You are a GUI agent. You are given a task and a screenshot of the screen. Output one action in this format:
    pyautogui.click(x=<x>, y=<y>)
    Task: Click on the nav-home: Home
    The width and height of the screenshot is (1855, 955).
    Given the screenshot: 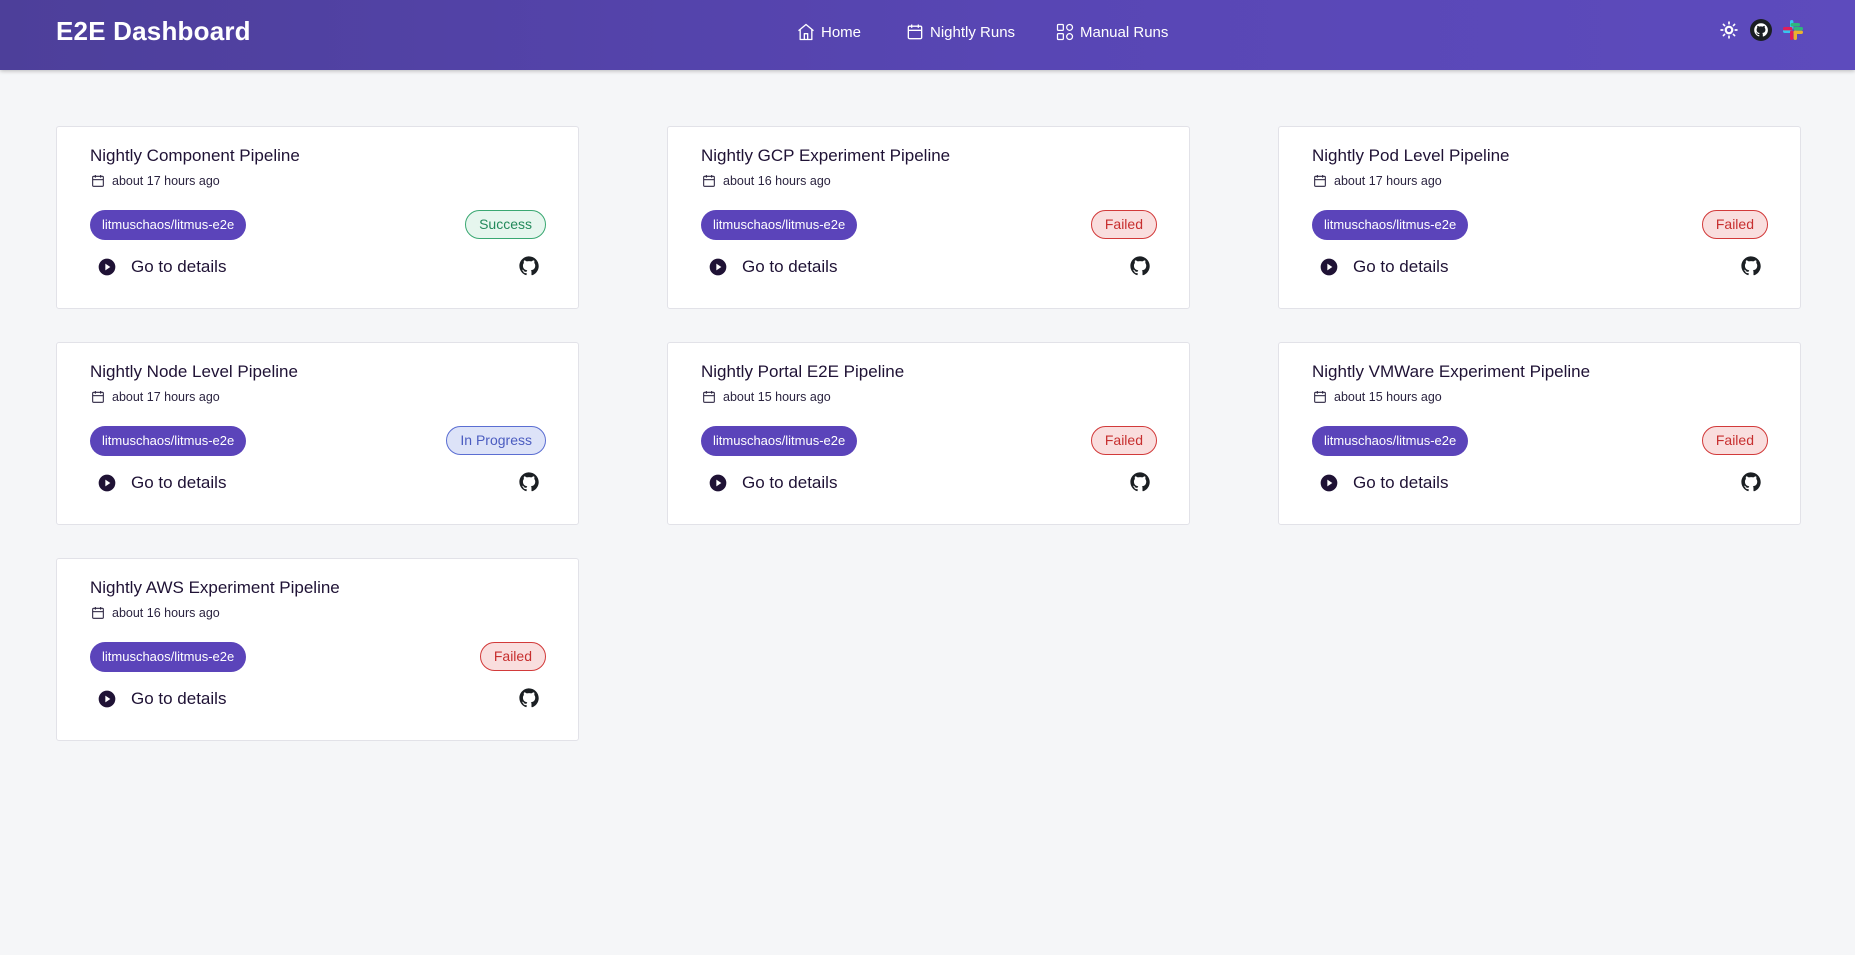 What is the action you would take?
    pyautogui.click(x=828, y=32)
    